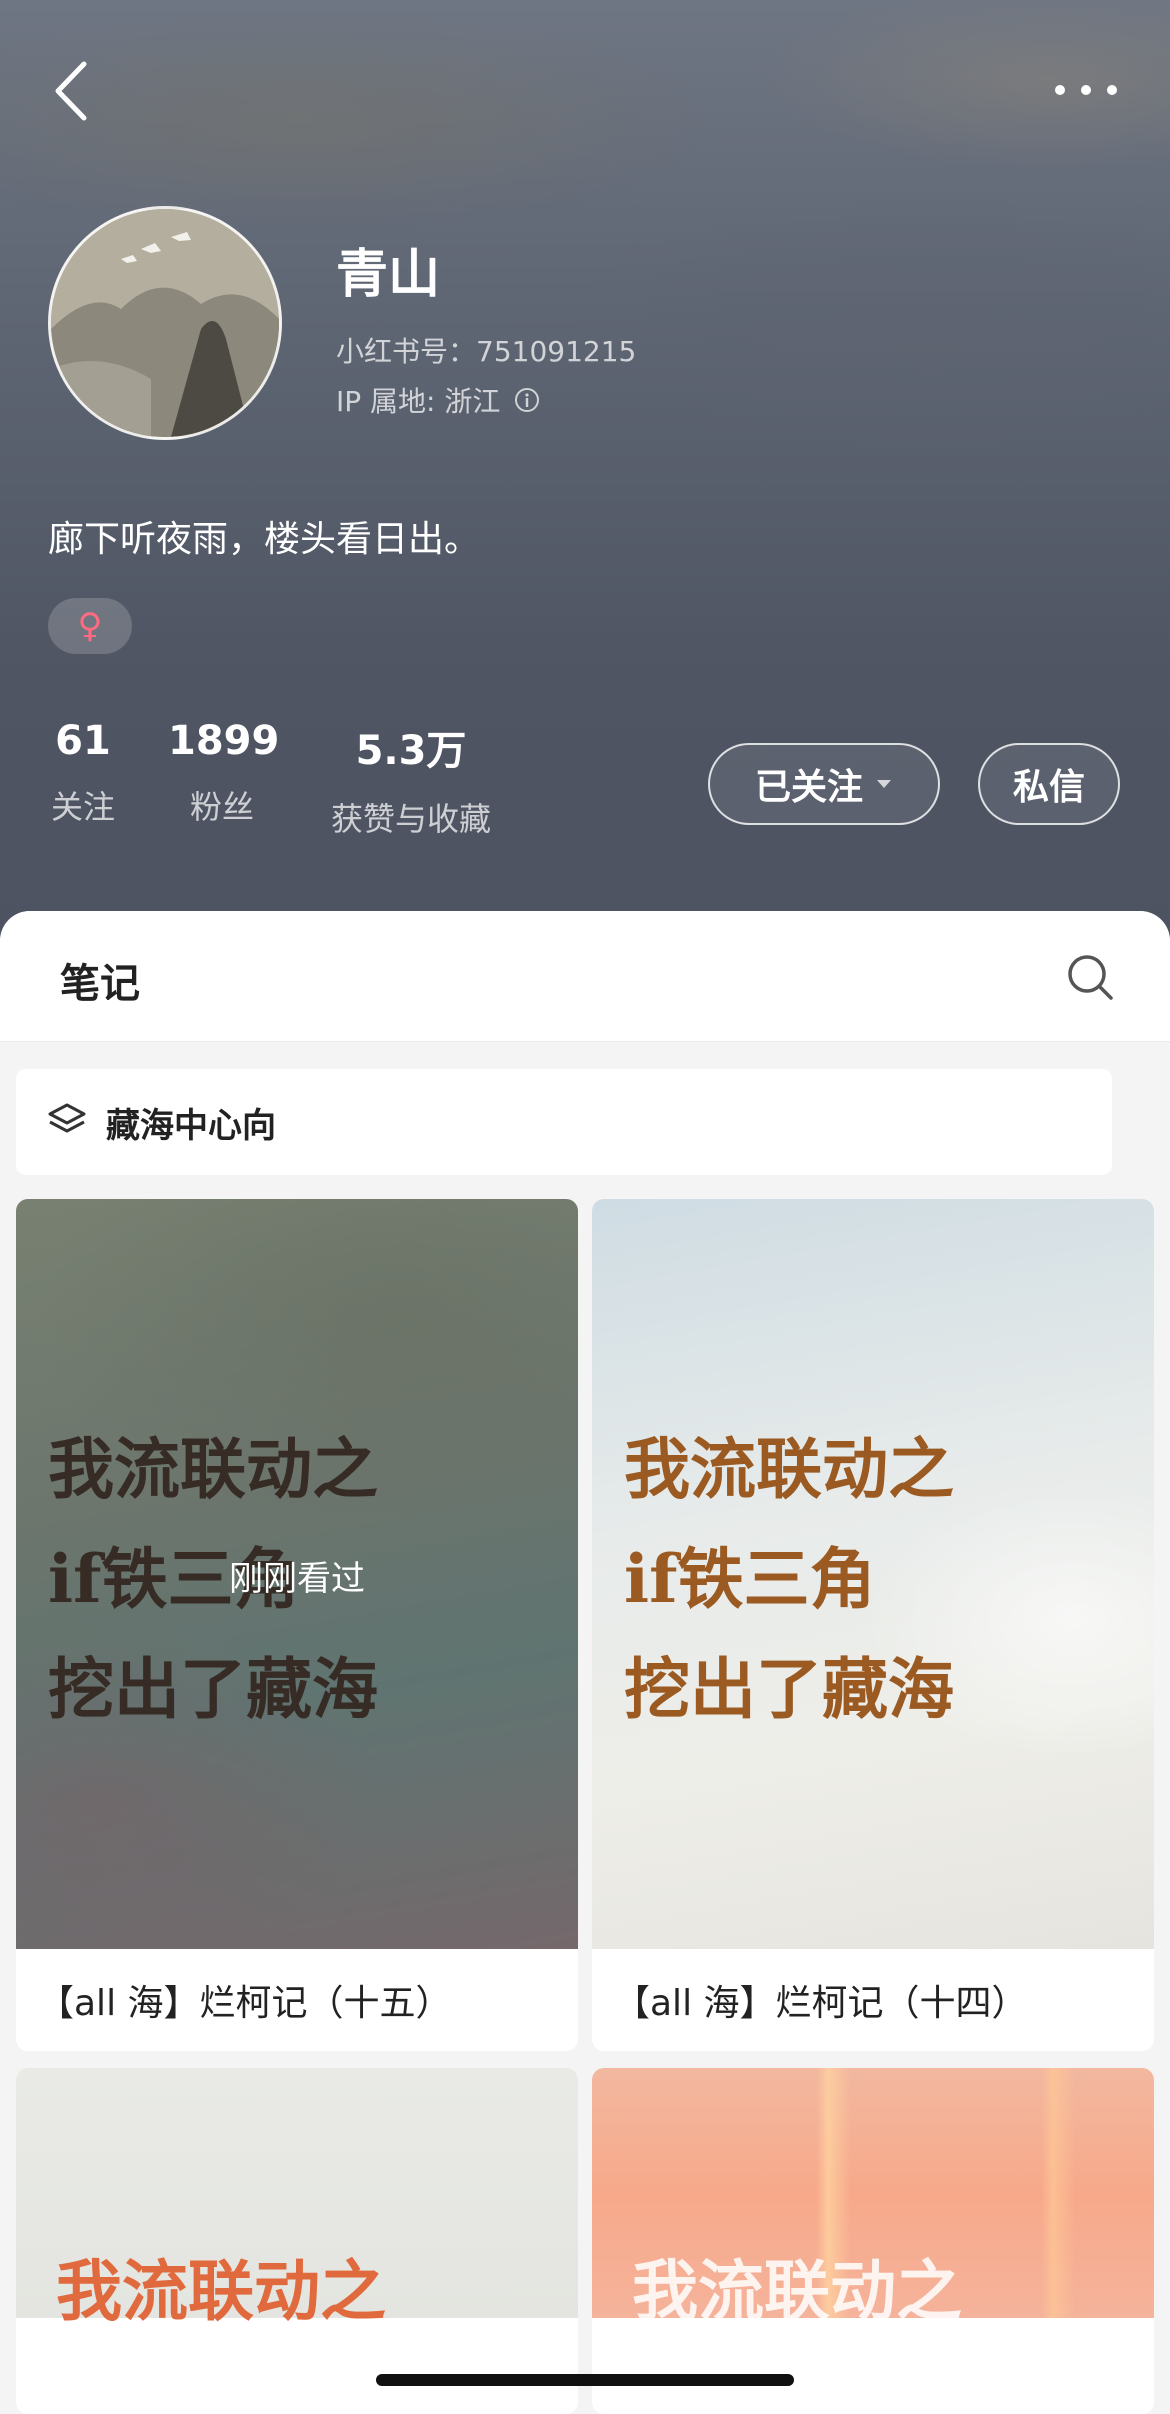  Describe the element at coordinates (1090, 977) in the screenshot. I see `search-icon` at that location.